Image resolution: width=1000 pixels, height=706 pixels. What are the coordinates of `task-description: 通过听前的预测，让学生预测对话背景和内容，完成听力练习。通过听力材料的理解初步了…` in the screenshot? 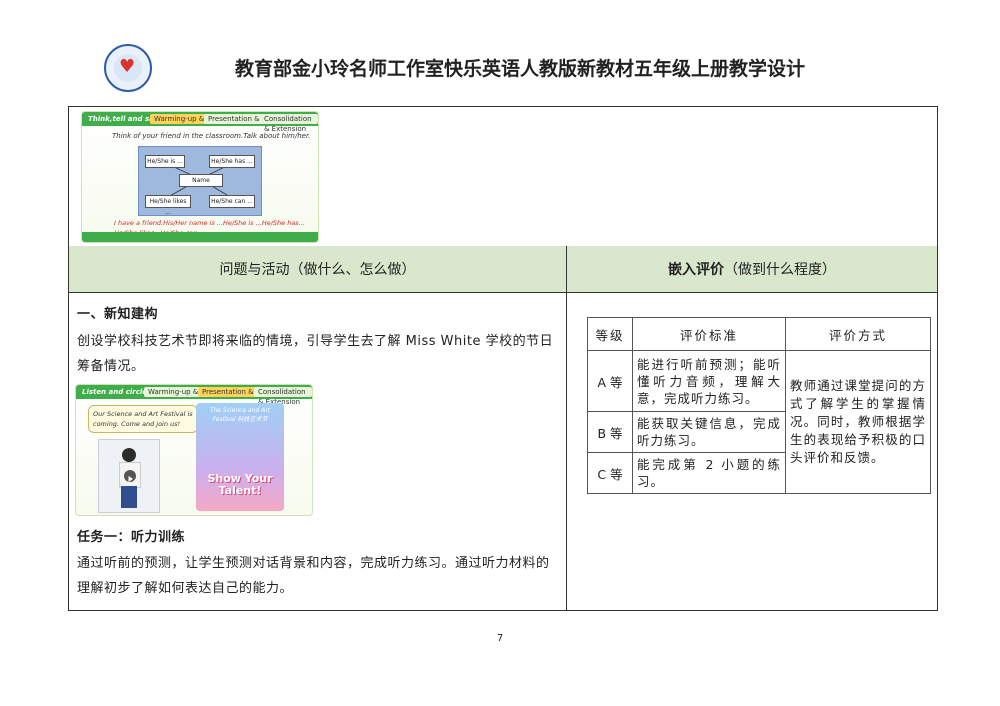 It's located at (313, 576).